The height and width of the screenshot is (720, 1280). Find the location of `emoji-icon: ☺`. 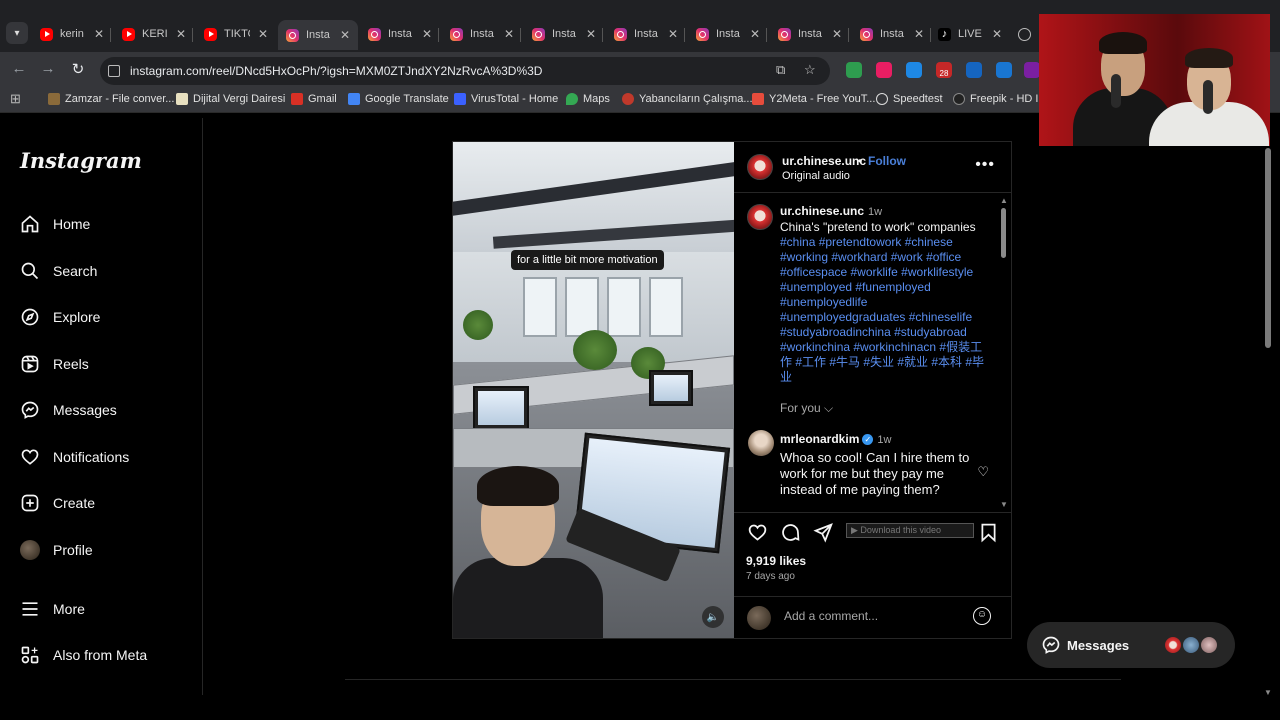

emoji-icon: ☺ is located at coordinates (982, 616).